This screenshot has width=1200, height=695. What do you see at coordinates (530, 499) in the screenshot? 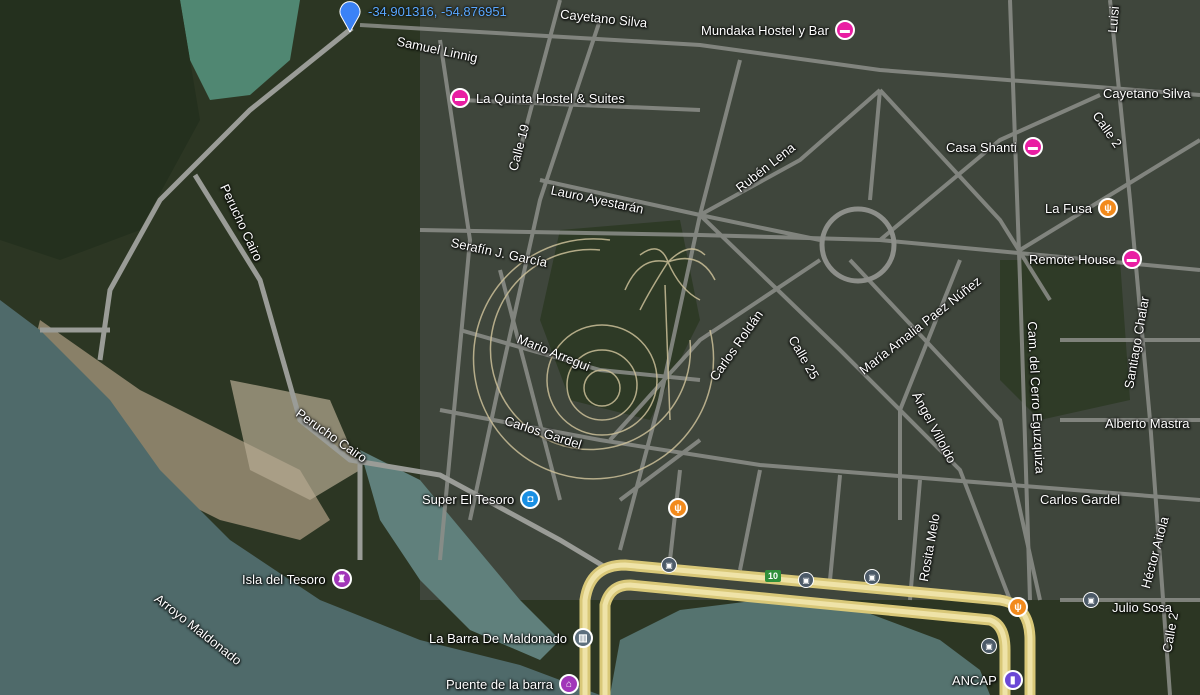
I see `shopping-bag-icon: ◘` at bounding box center [530, 499].